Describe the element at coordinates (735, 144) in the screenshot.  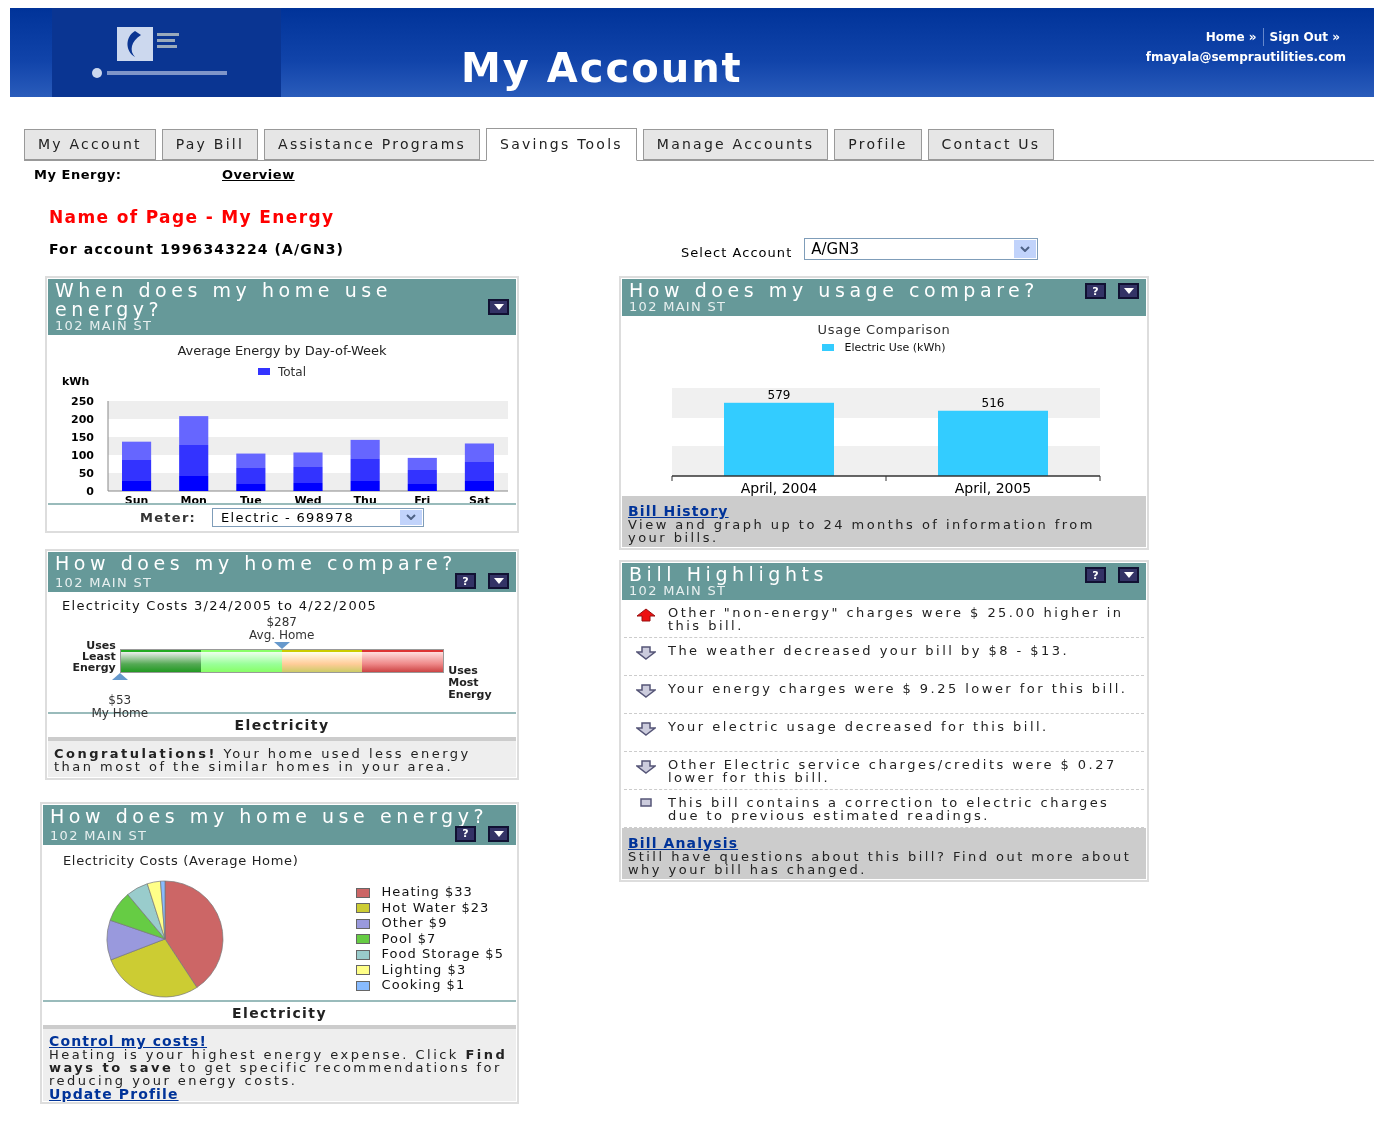
I see `nav-tab: Manage Accounts` at that location.